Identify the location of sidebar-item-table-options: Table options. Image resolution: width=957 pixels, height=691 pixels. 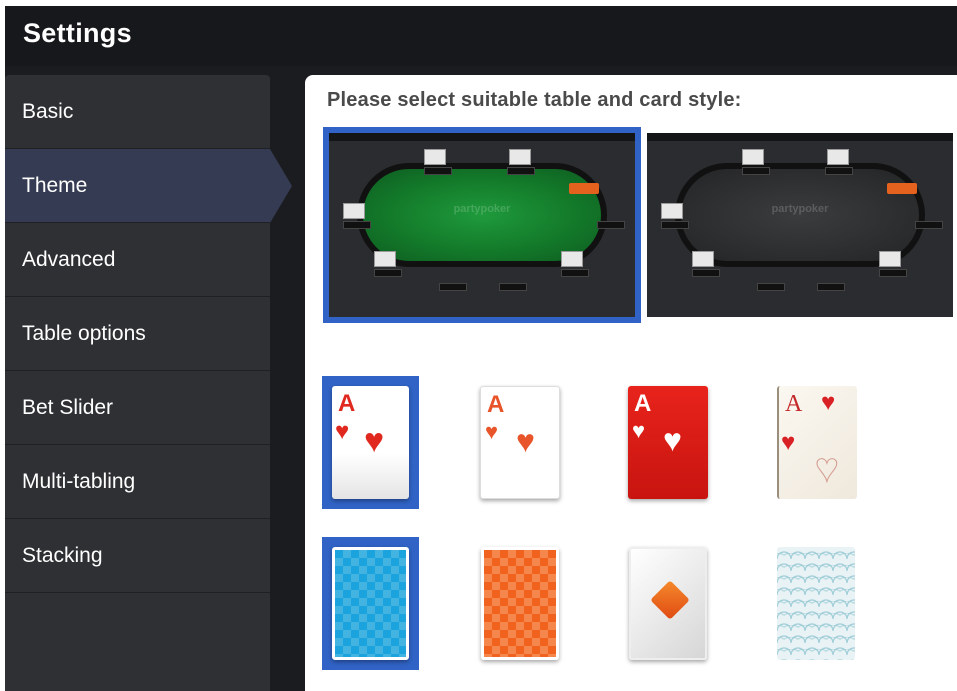
(137, 334).